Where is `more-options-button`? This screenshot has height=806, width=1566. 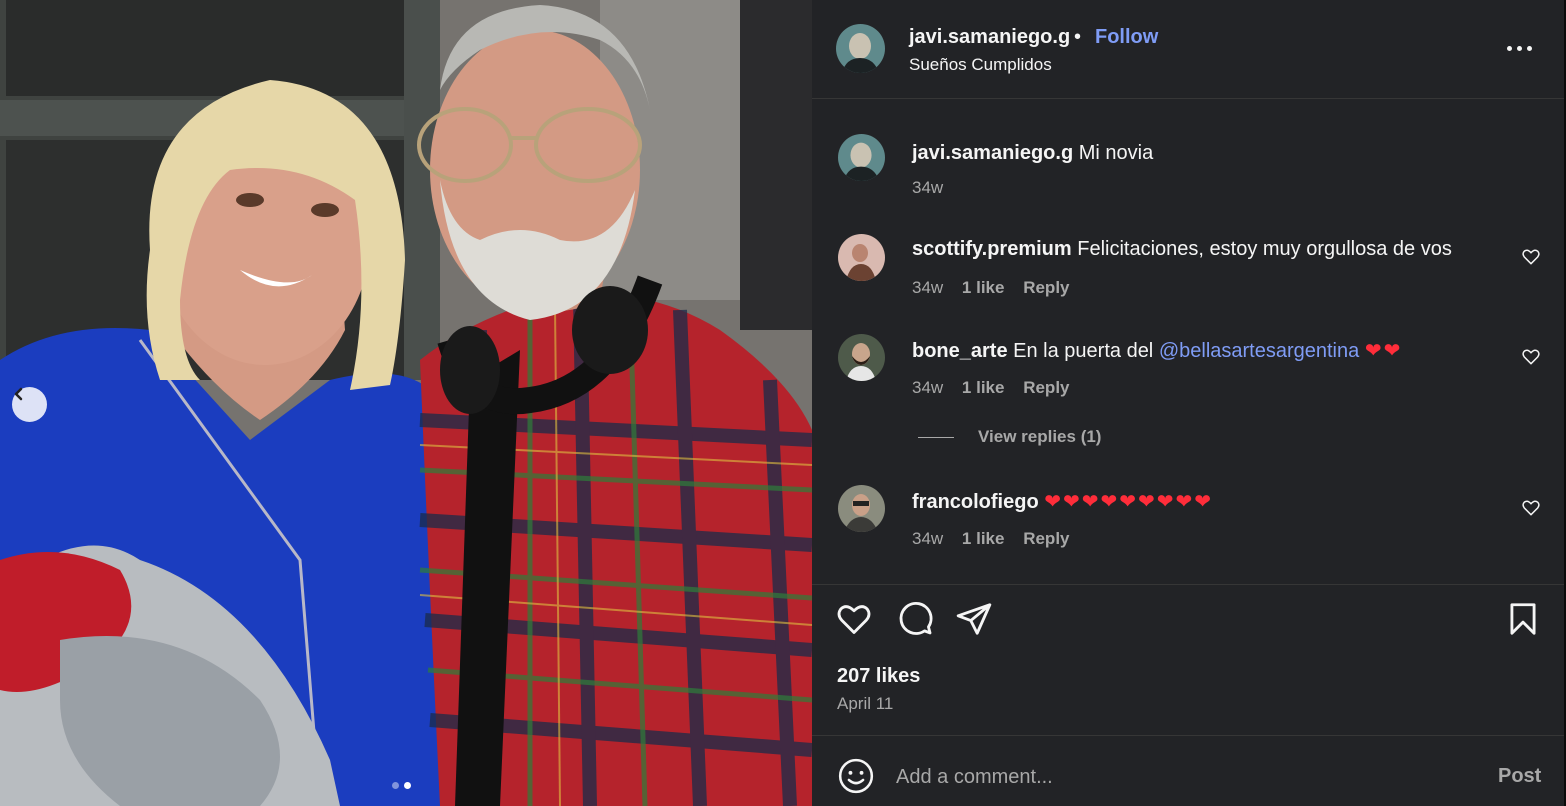 more-options-button is located at coordinates (1520, 48).